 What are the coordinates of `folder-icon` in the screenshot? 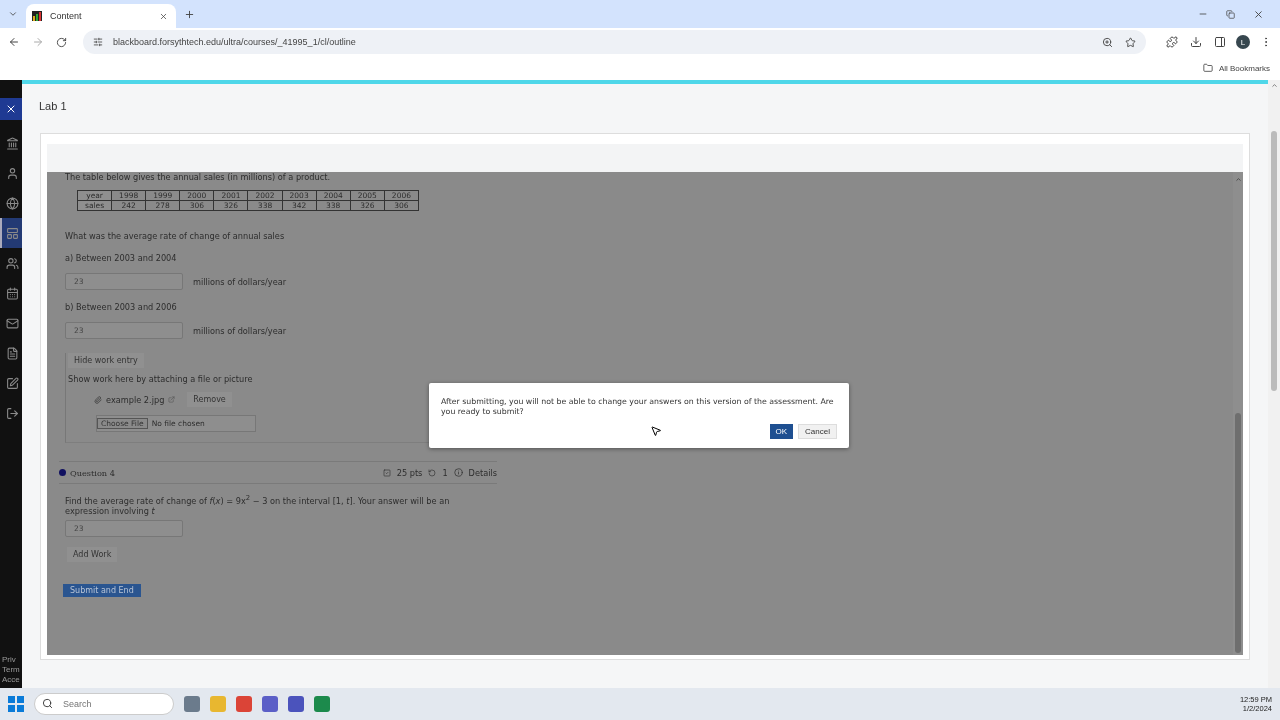 It's located at (1207, 68).